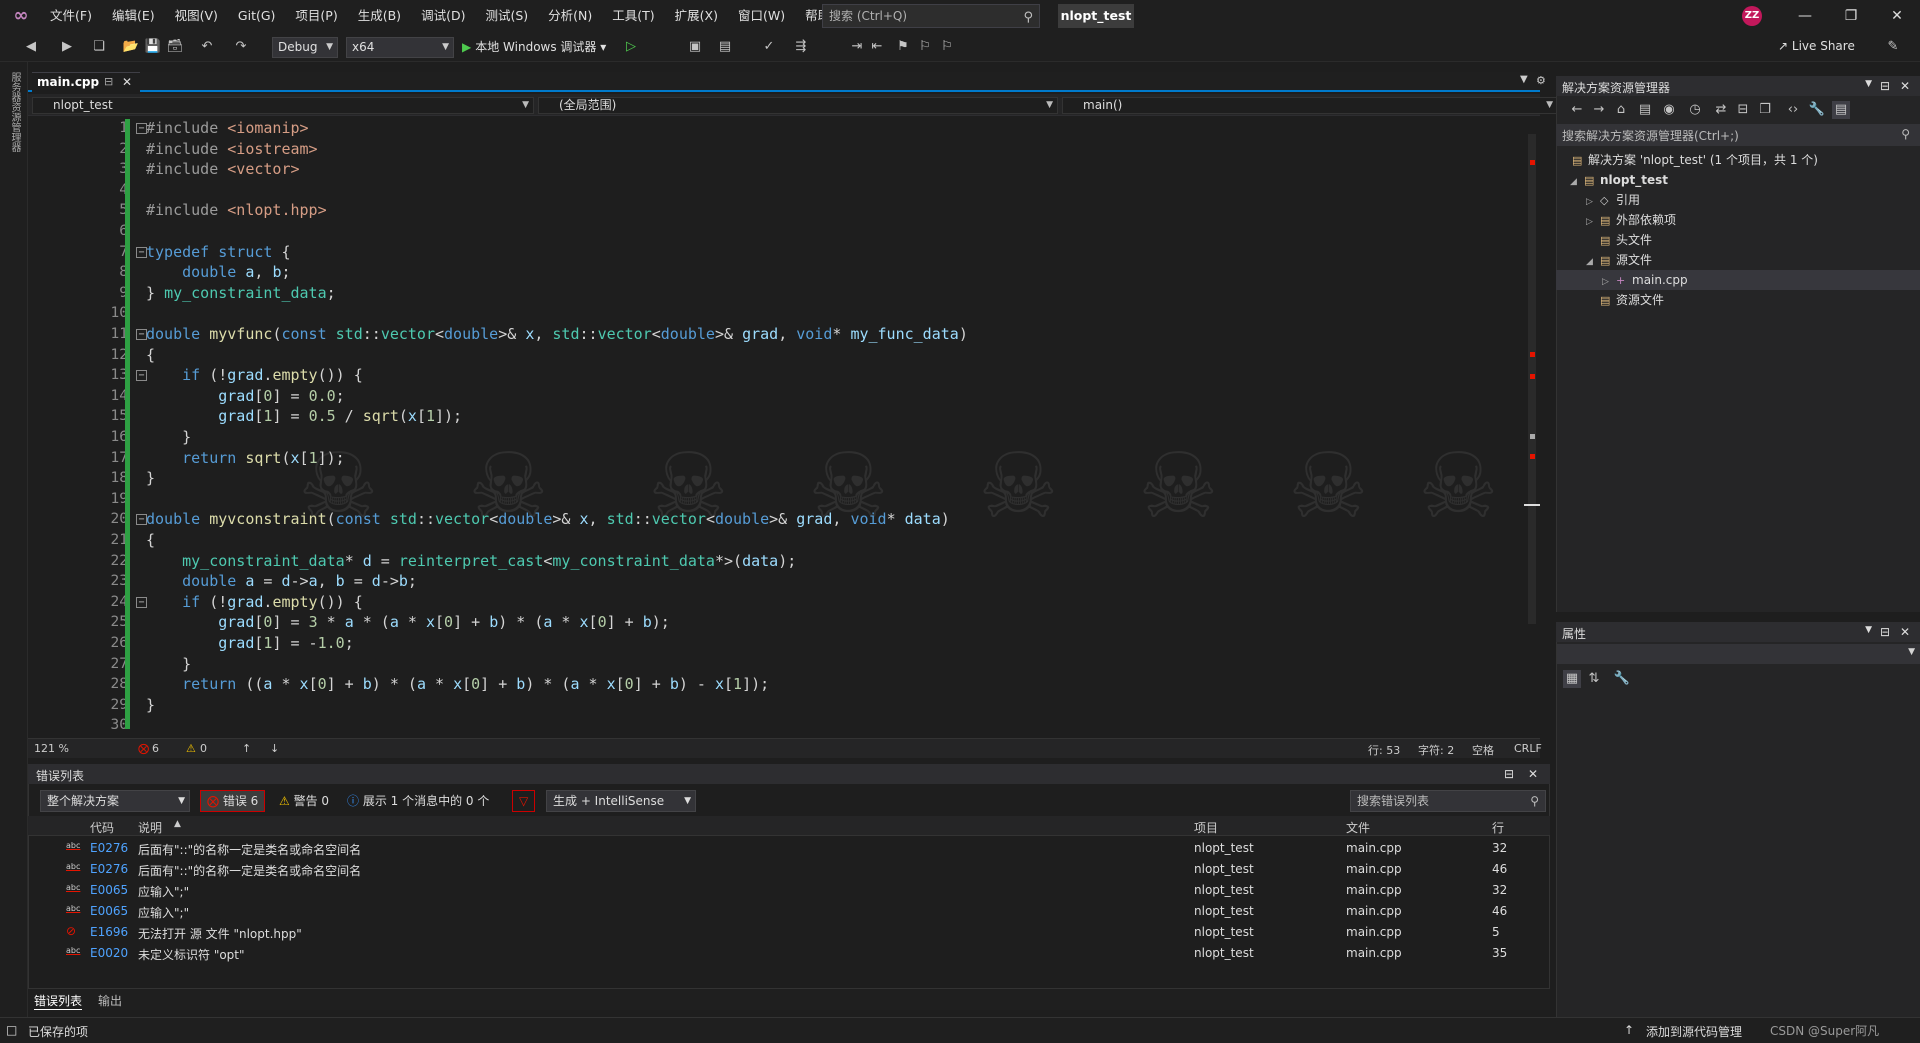 The height and width of the screenshot is (1043, 1920). I want to click on menu-item: Git(G), so click(257, 16).